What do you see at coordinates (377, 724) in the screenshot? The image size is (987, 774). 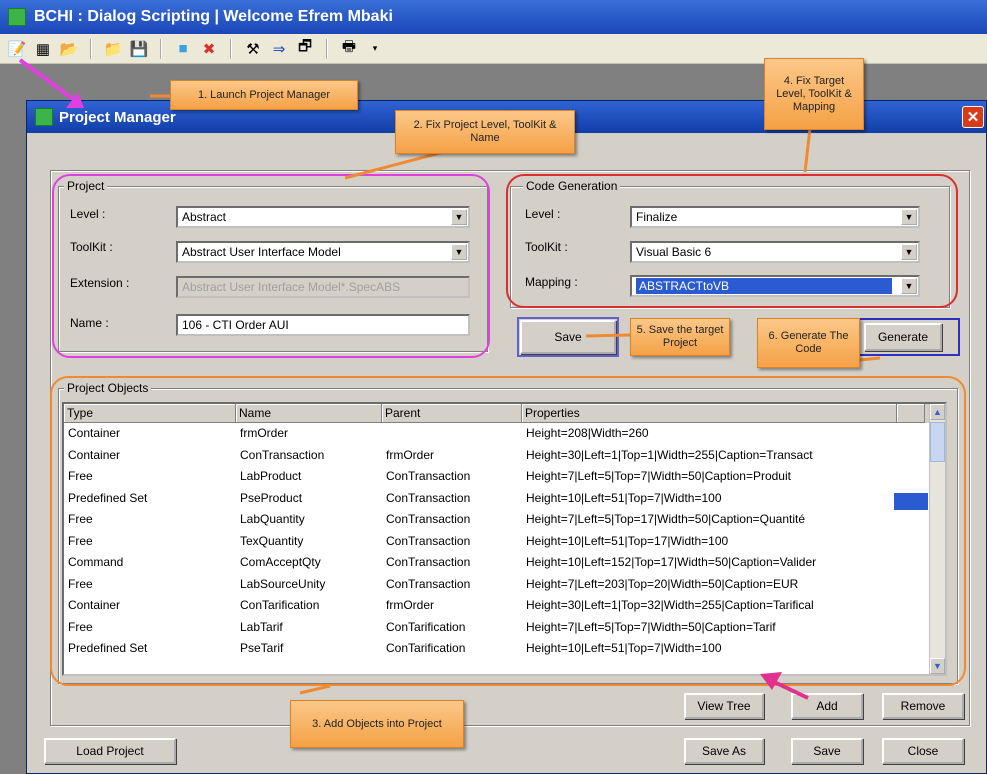 I see `callout-add-objects: 3. Add Objects into Project` at bounding box center [377, 724].